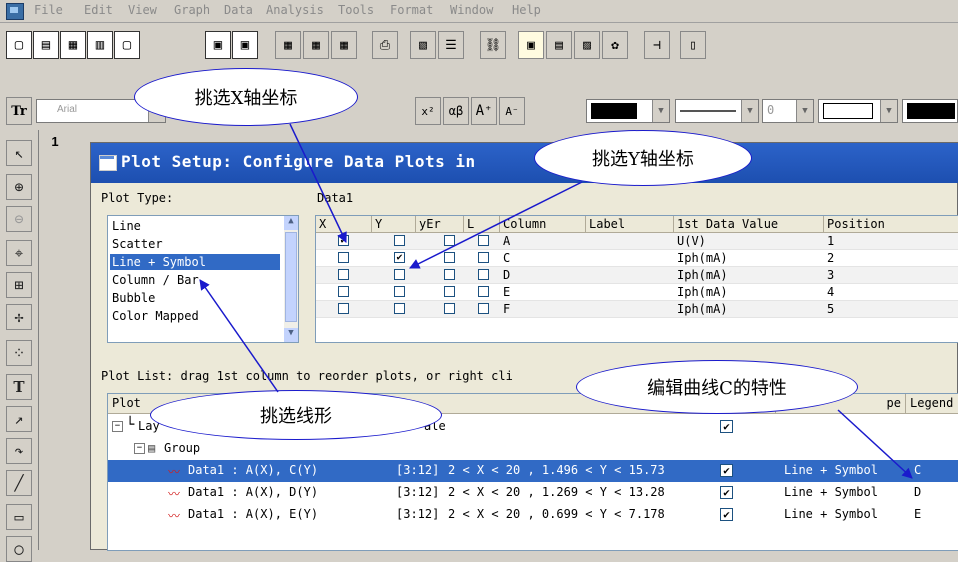  Describe the element at coordinates (239, 336) in the screenshot. I see `arrow-to-line-symbol` at that location.